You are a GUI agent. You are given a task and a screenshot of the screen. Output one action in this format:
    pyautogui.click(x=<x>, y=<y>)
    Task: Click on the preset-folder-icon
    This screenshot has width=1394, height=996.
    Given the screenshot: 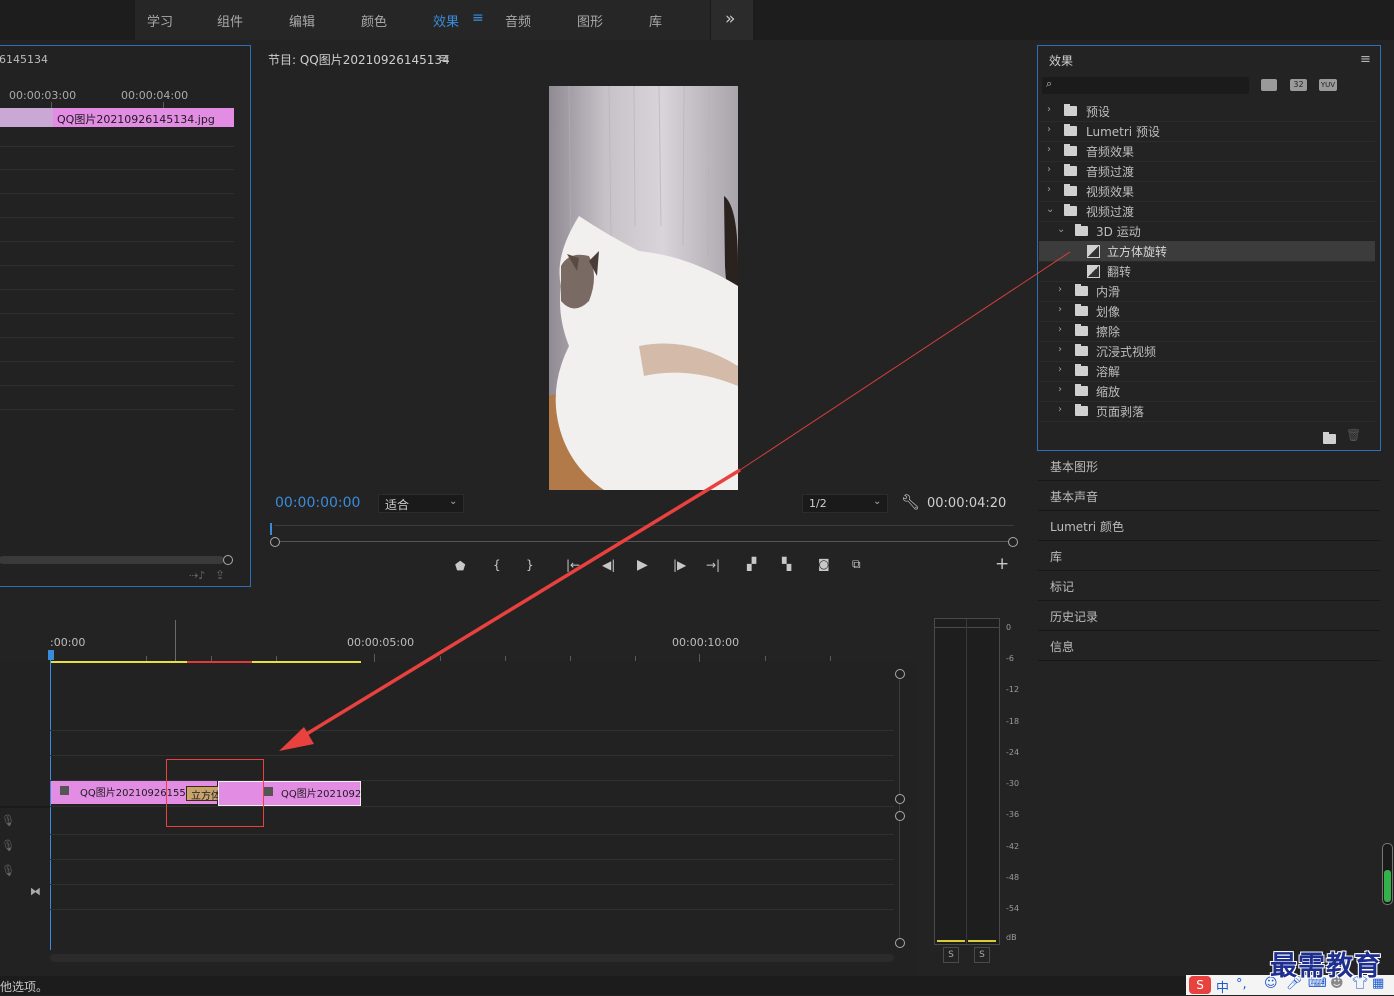 What is the action you would take?
    pyautogui.click(x=1070, y=110)
    